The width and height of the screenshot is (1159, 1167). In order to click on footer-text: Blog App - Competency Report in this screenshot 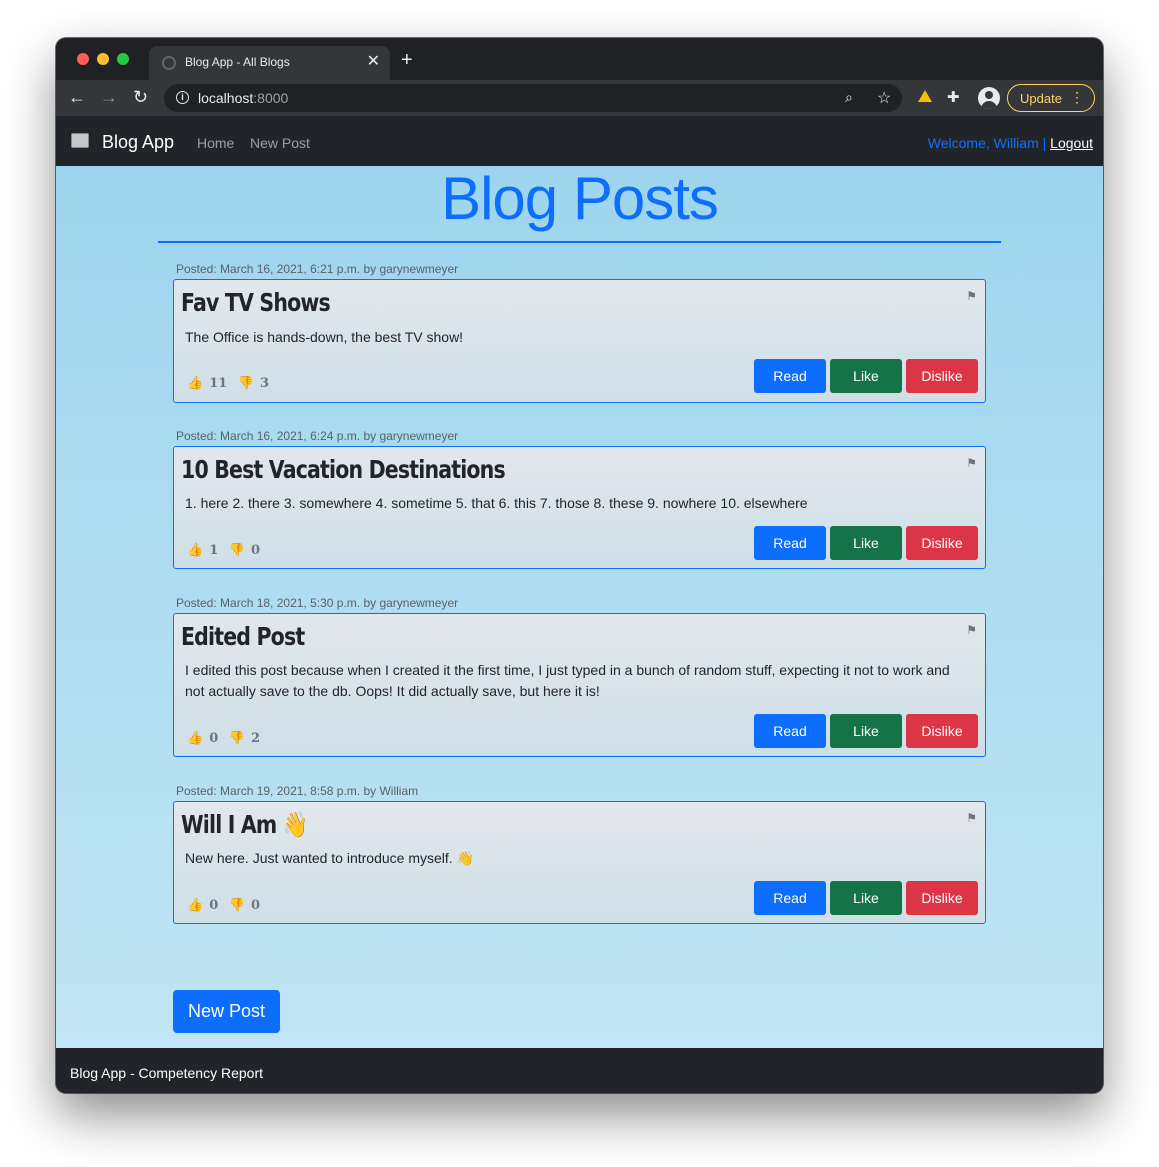, I will do `click(166, 1073)`.